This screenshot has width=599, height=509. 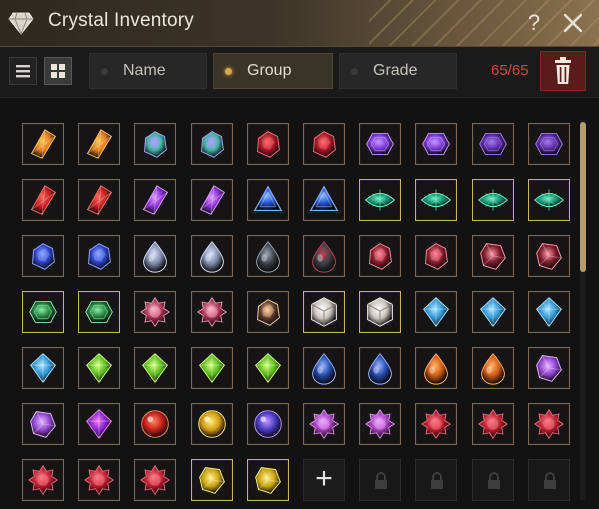 I want to click on crystal-slot-gold-orb, so click(x=211, y=424).